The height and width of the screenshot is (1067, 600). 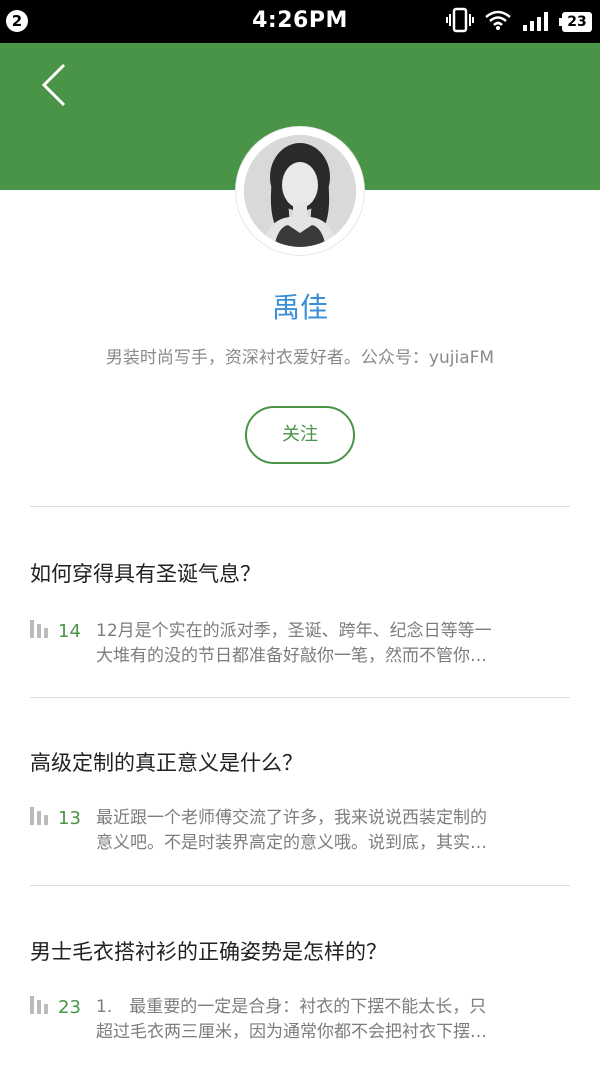 I want to click on summary-line: 1. 最重要的一定是合身：衬衣的下摆不能太长，只, so click(x=291, y=1007).